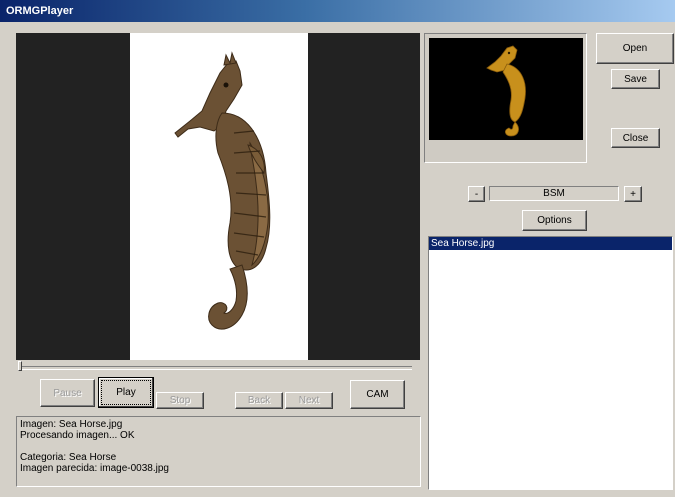 This screenshot has width=675, height=497. I want to click on seek-slider-track, so click(215, 368).